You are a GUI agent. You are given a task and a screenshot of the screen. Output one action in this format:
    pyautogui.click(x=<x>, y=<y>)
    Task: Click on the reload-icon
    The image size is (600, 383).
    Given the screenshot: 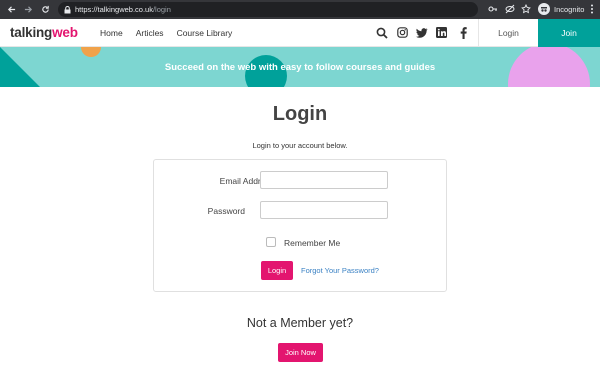 What is the action you would take?
    pyautogui.click(x=45, y=9)
    